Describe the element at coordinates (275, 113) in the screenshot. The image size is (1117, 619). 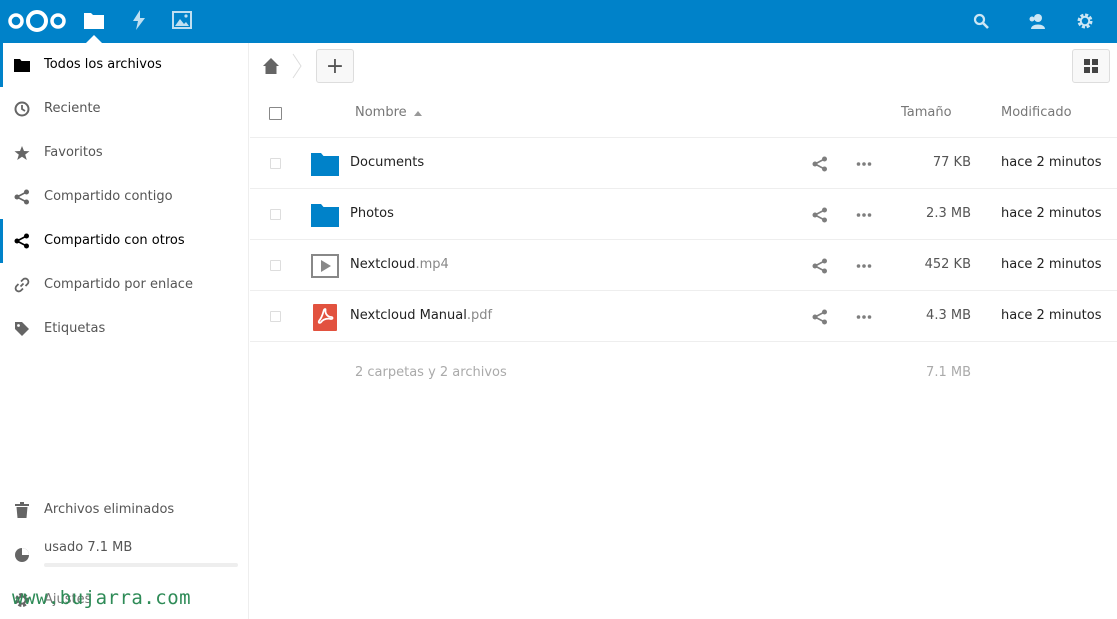
I see `select-all-checkbox` at that location.